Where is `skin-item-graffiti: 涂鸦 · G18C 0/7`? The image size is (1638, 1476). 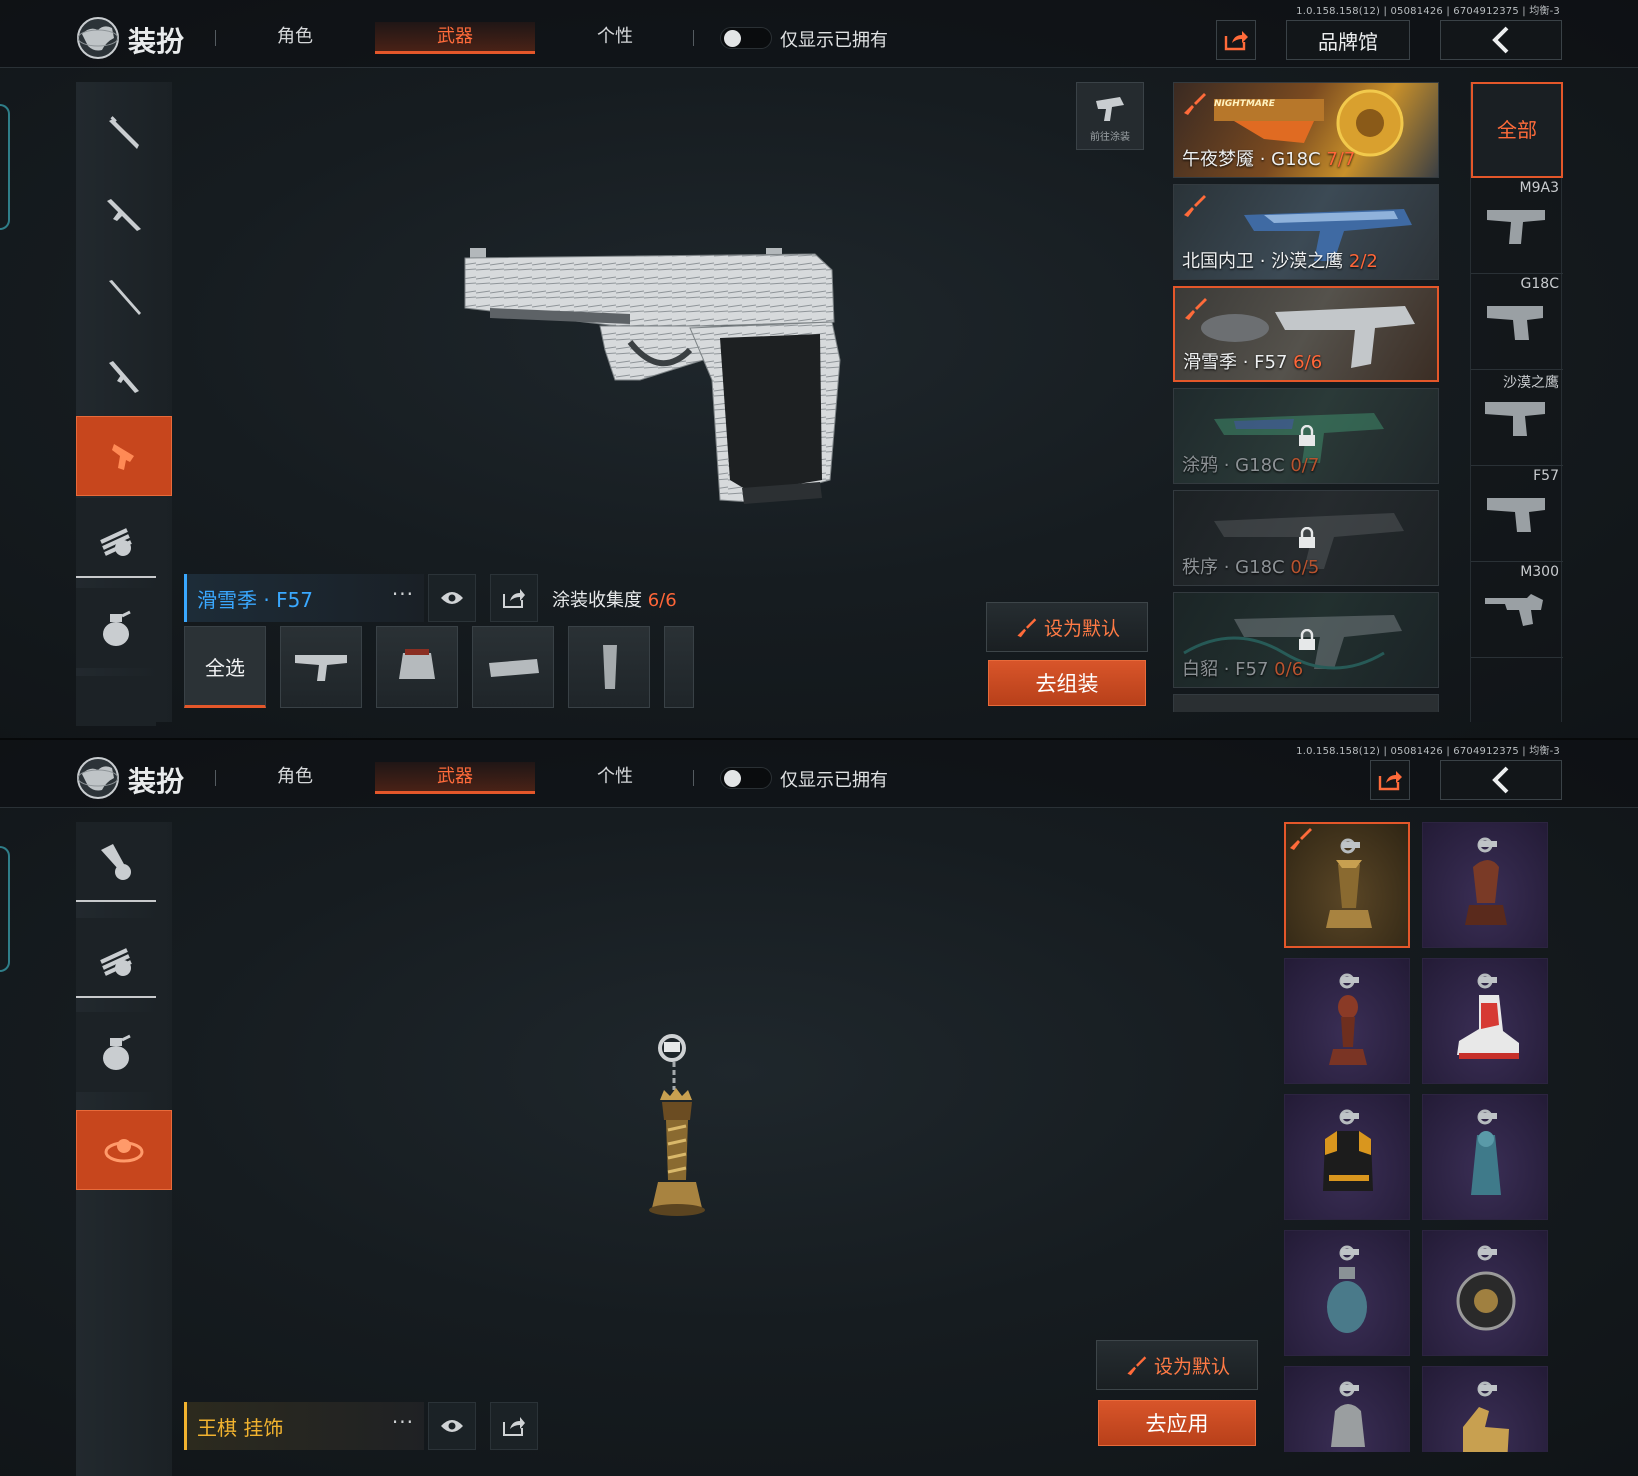
skin-item-graffiti: 涂鸦 · G18C 0/7 is located at coordinates (1306, 436).